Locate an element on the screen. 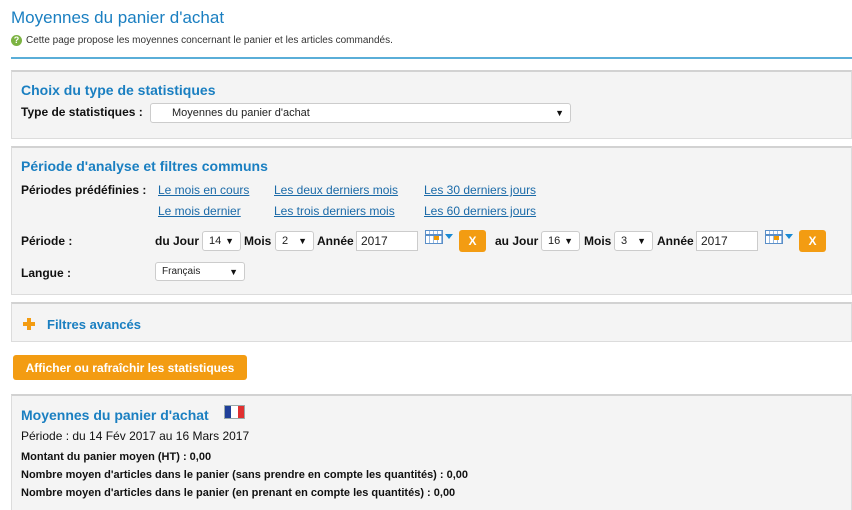  to-year-input: 2017 is located at coordinates (727, 241).